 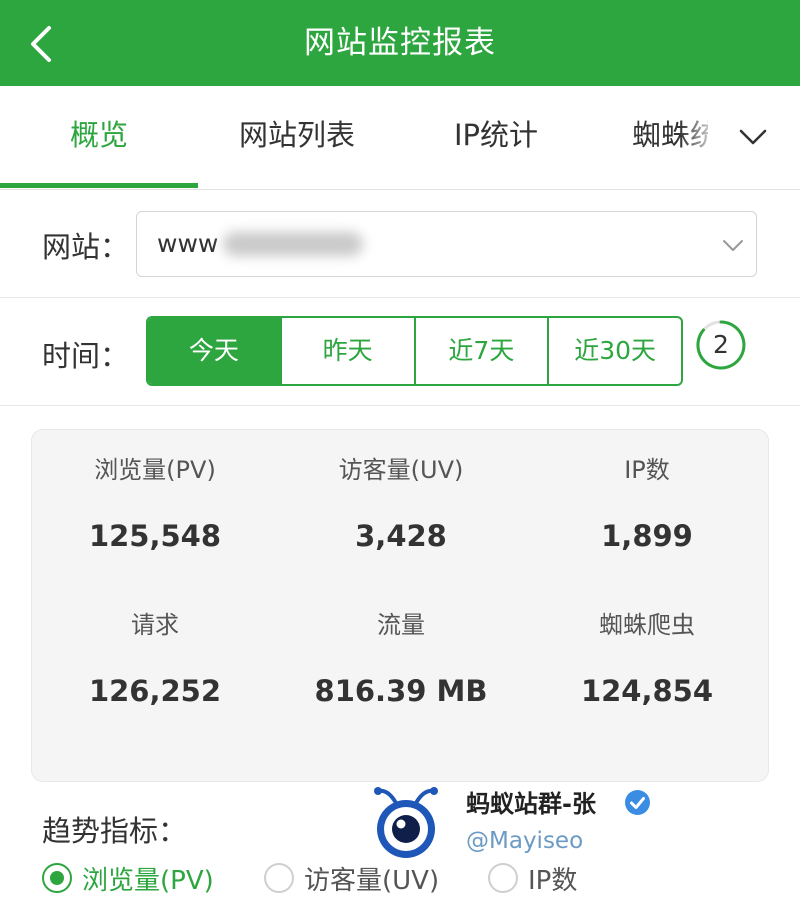 What do you see at coordinates (57, 878) in the screenshot?
I see `radio-checked-icon` at bounding box center [57, 878].